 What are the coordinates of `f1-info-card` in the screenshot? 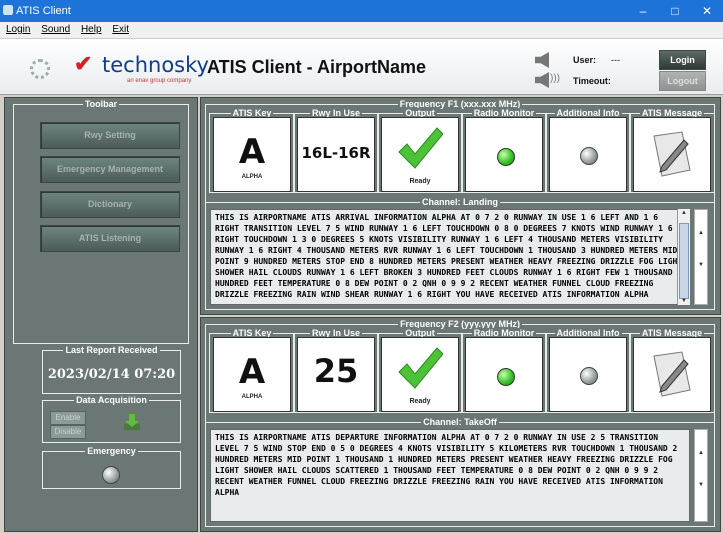 It's located at (588, 154).